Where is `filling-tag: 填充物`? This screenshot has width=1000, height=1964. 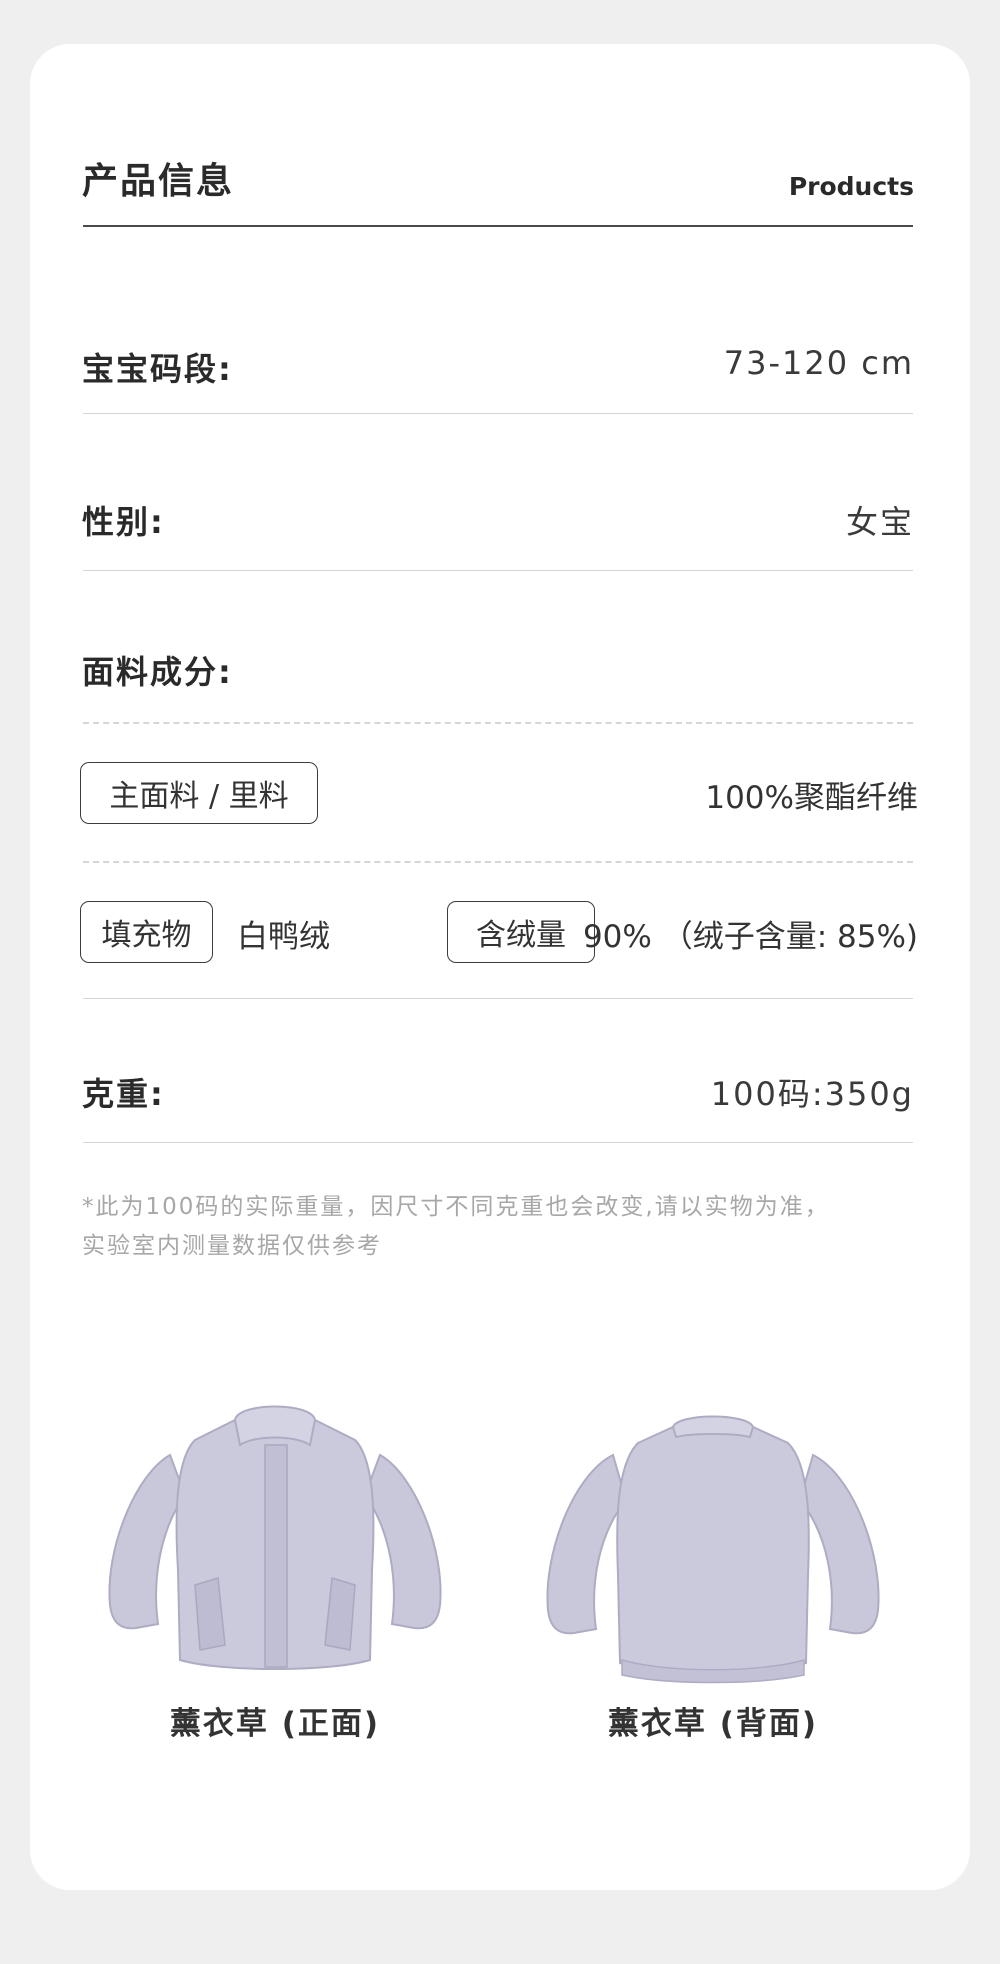 filling-tag: 填充物 is located at coordinates (146, 932).